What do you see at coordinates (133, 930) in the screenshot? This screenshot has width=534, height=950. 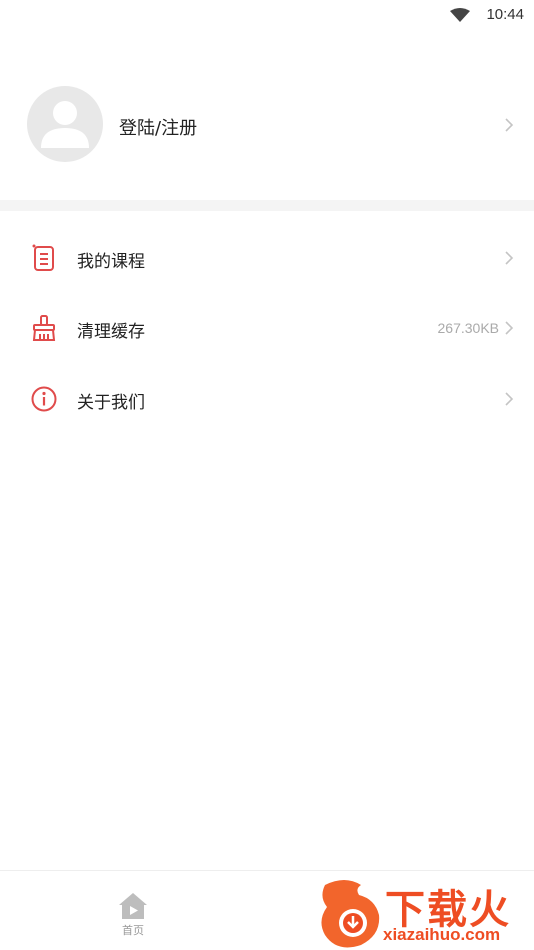 I see `tab-home-label: 首页` at bounding box center [133, 930].